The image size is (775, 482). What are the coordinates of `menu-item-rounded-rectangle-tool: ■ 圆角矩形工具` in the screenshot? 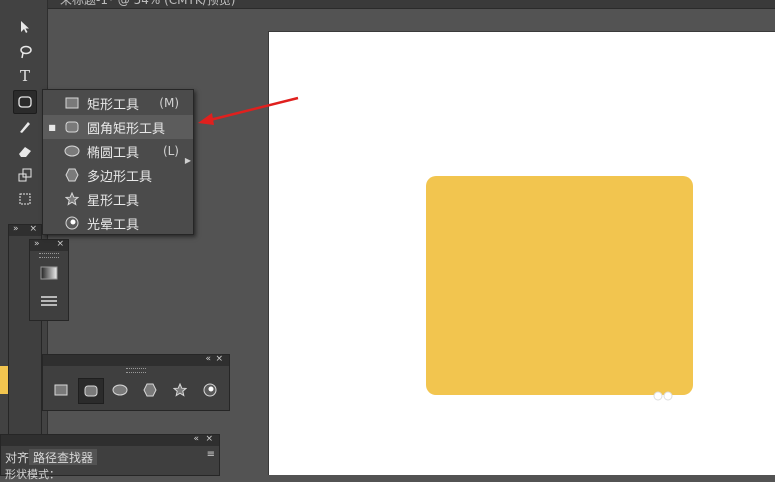 It's located at (118, 127).